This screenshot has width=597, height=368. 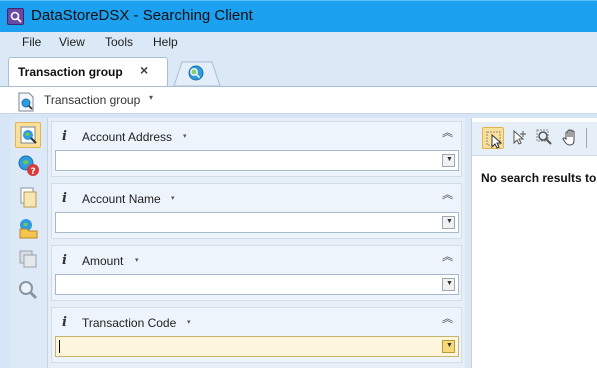 What do you see at coordinates (257, 346) in the screenshot?
I see `transaction-code-combobox: ▼` at bounding box center [257, 346].